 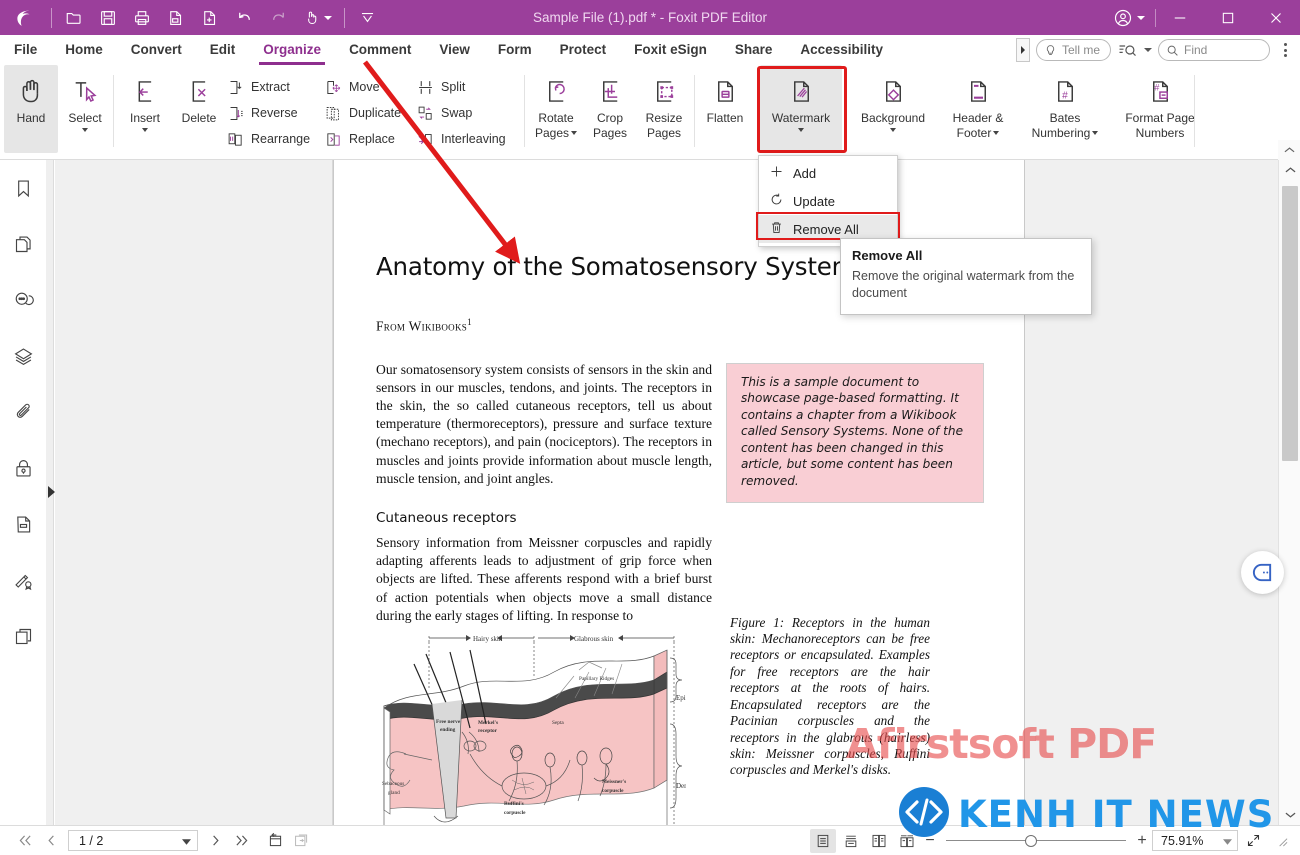 I want to click on tool-duplicate: Duplicate, so click(x=362, y=113).